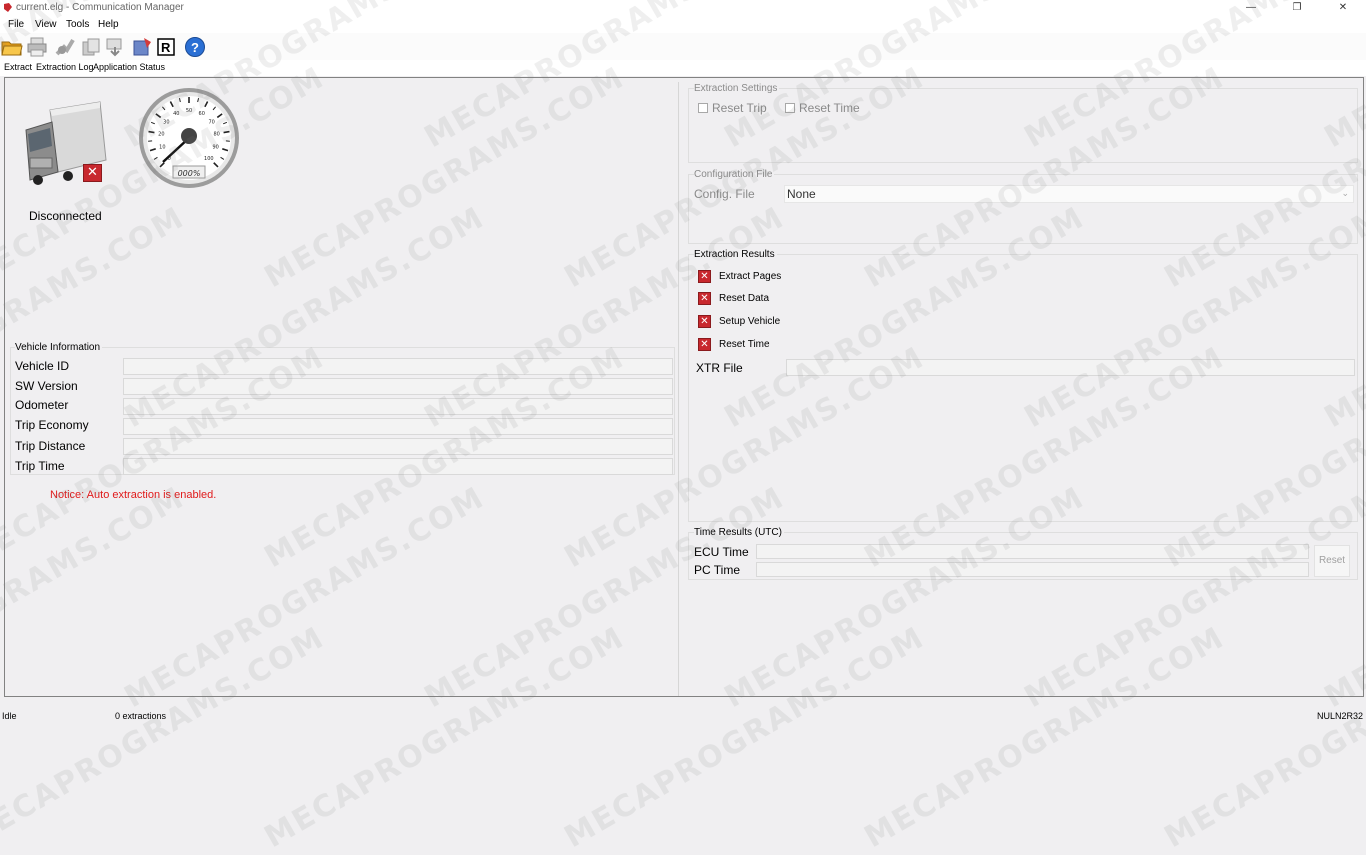 The width and height of the screenshot is (1366, 855). What do you see at coordinates (398, 426) in the screenshot?
I see `trip-economy-field` at bounding box center [398, 426].